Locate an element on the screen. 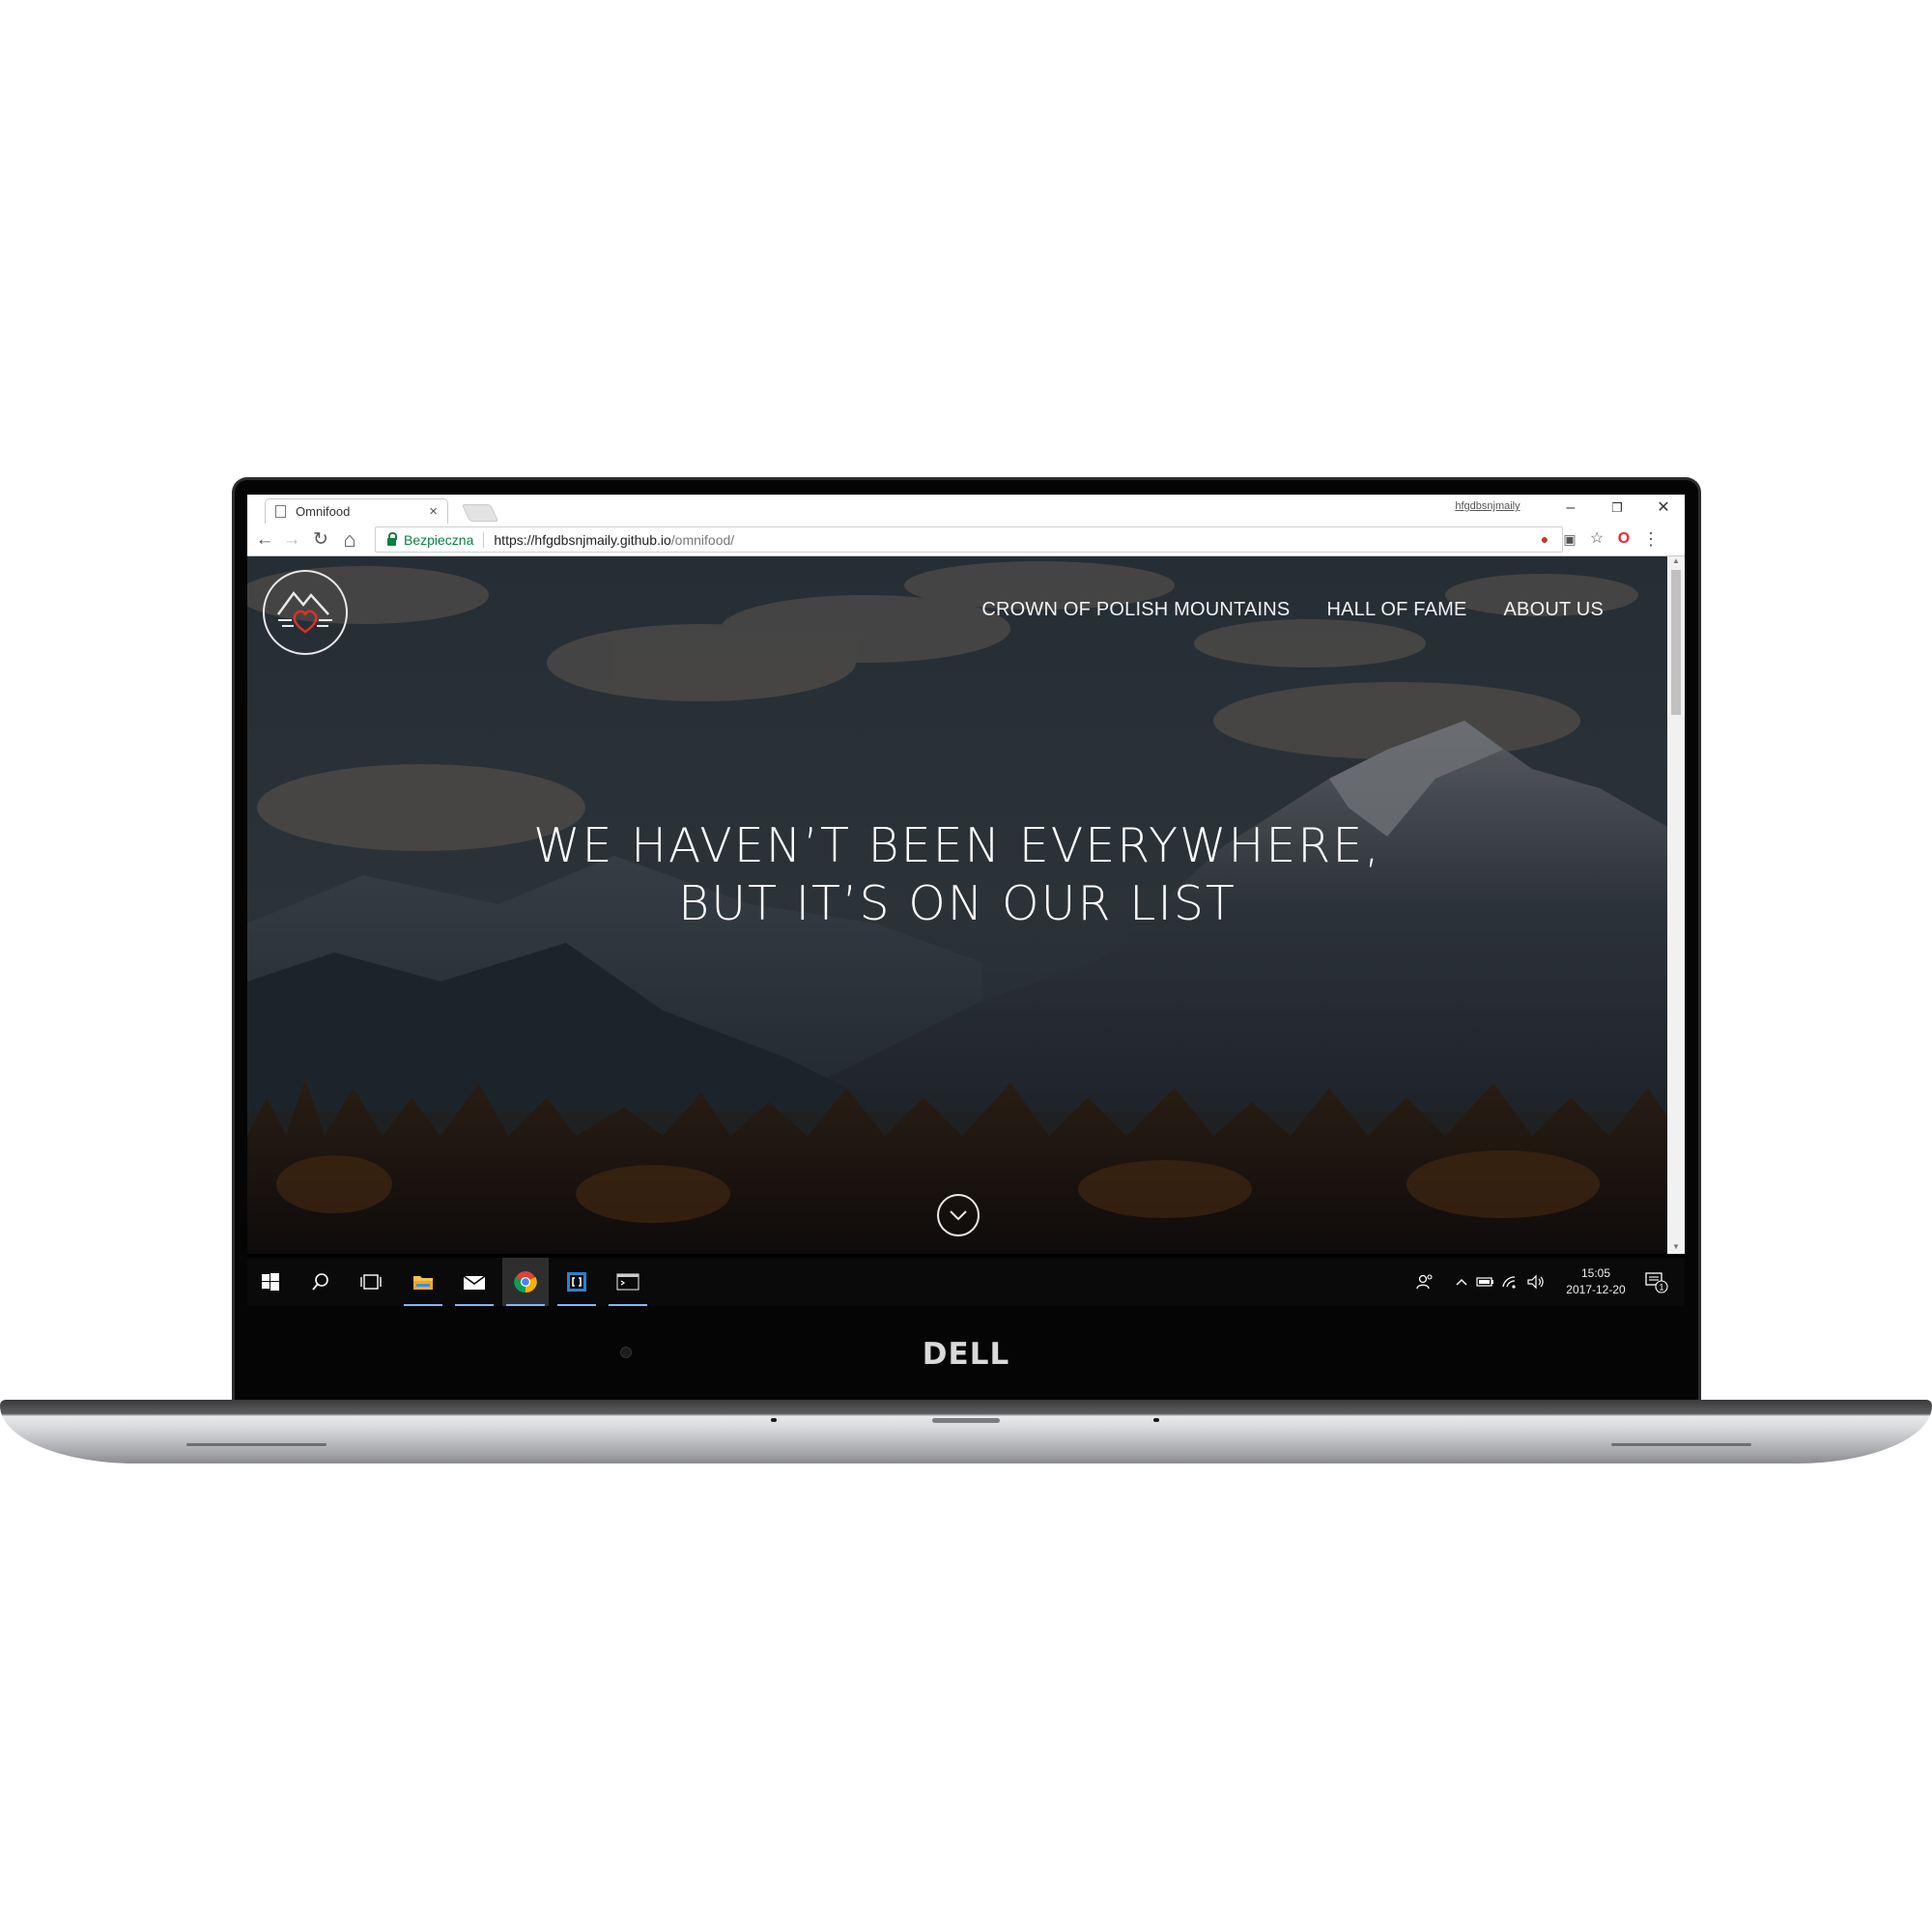  task-view-icon is located at coordinates (371, 1282).